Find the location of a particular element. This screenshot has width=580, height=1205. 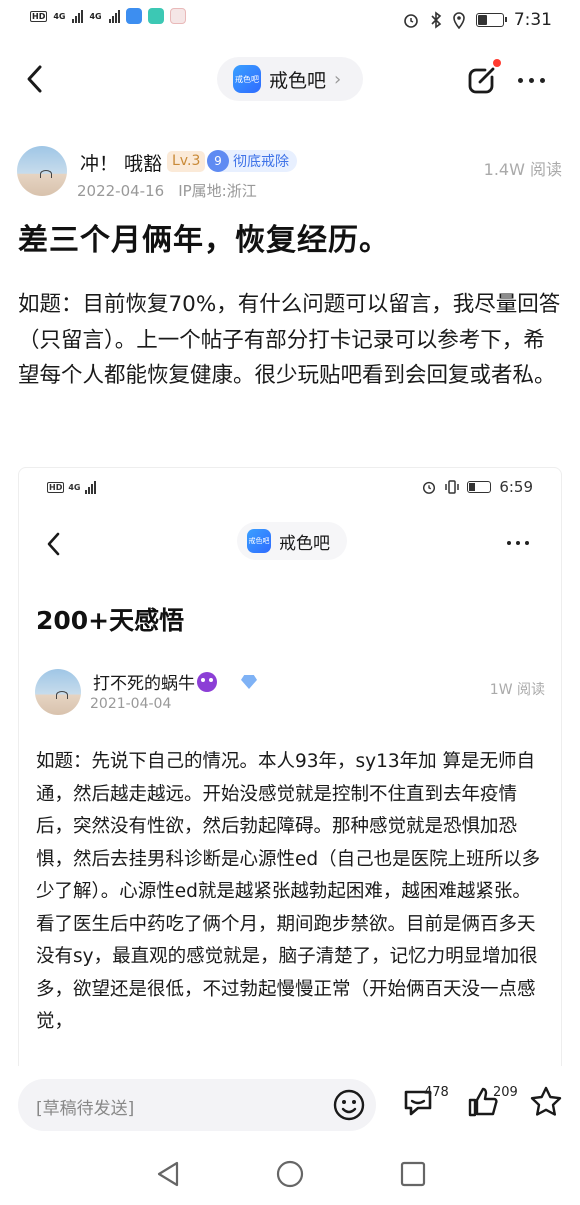

top-nav: 戒色吧 戒色吧 › is located at coordinates (290, 80).